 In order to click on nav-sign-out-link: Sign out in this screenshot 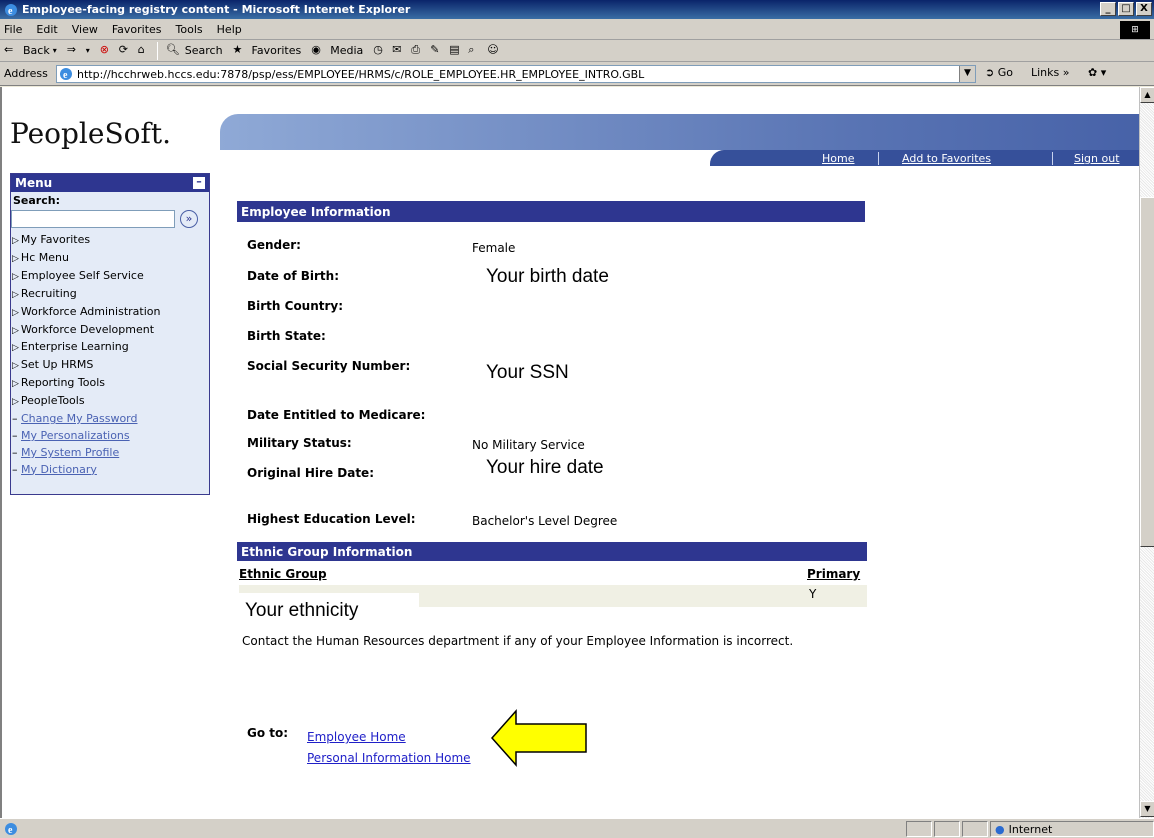, I will do `click(1097, 158)`.